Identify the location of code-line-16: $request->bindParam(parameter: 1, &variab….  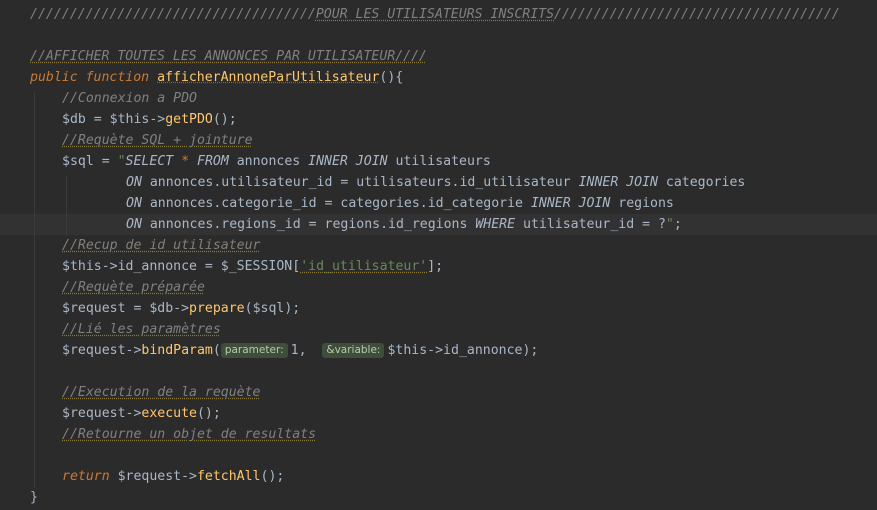
(300, 350).